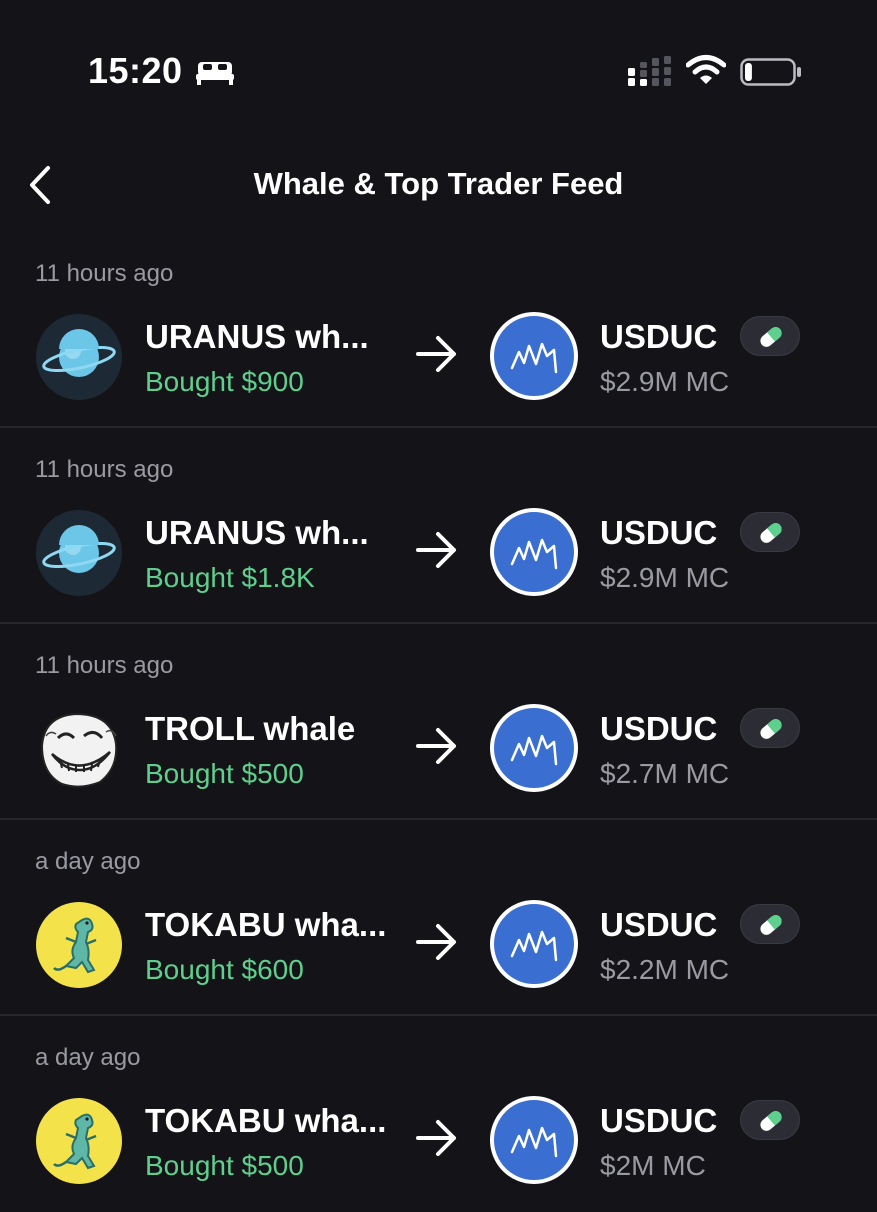  I want to click on trader-name: TROLL whale, so click(250, 729).